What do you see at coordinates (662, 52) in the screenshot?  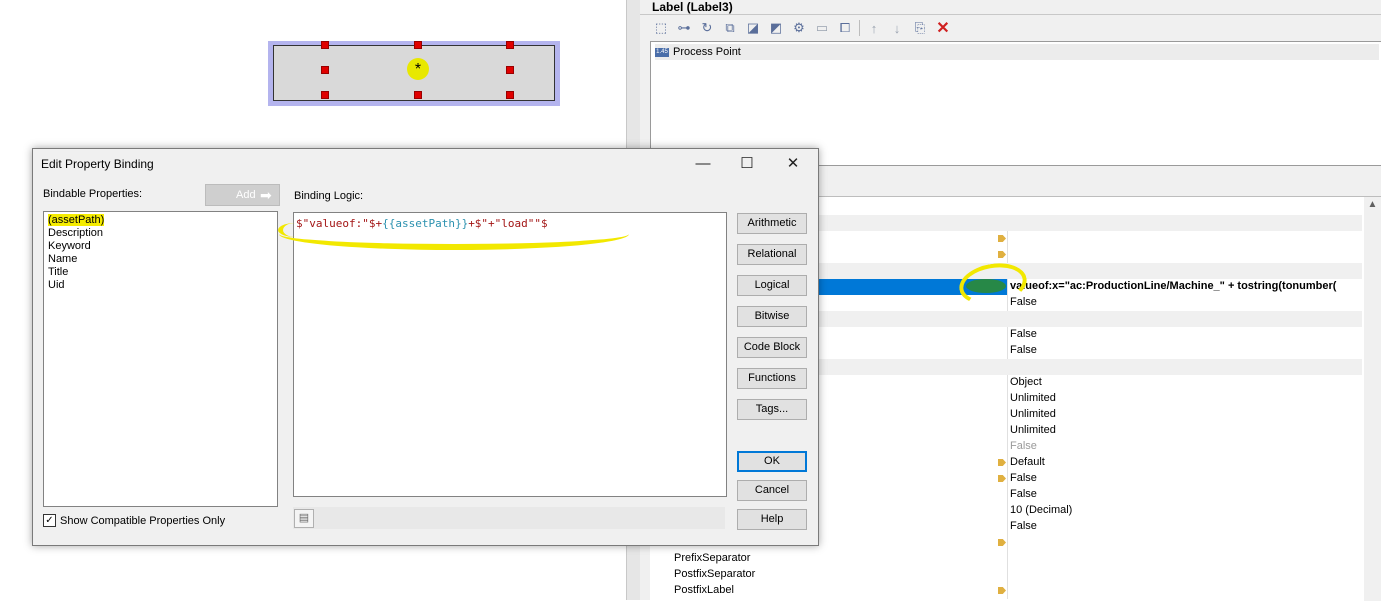 I see `process-point-icon: 1.45` at bounding box center [662, 52].